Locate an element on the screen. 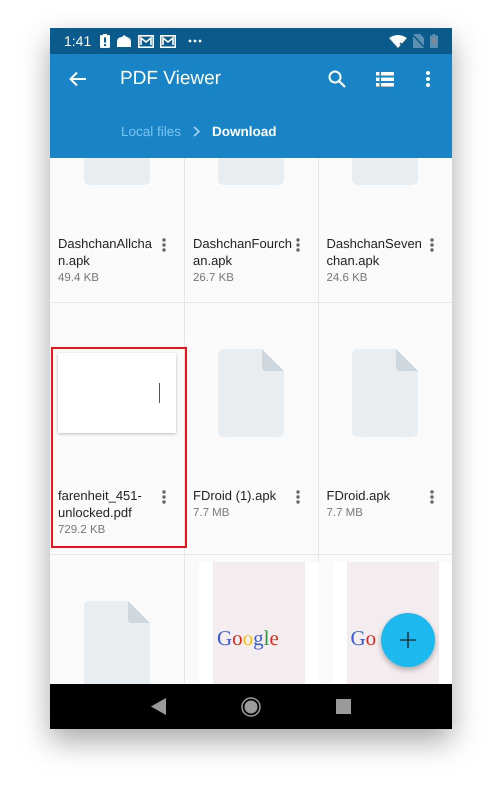 Image resolution: width=500 pixels, height=799 pixels. file-size: 26.7 KB is located at coordinates (214, 278).